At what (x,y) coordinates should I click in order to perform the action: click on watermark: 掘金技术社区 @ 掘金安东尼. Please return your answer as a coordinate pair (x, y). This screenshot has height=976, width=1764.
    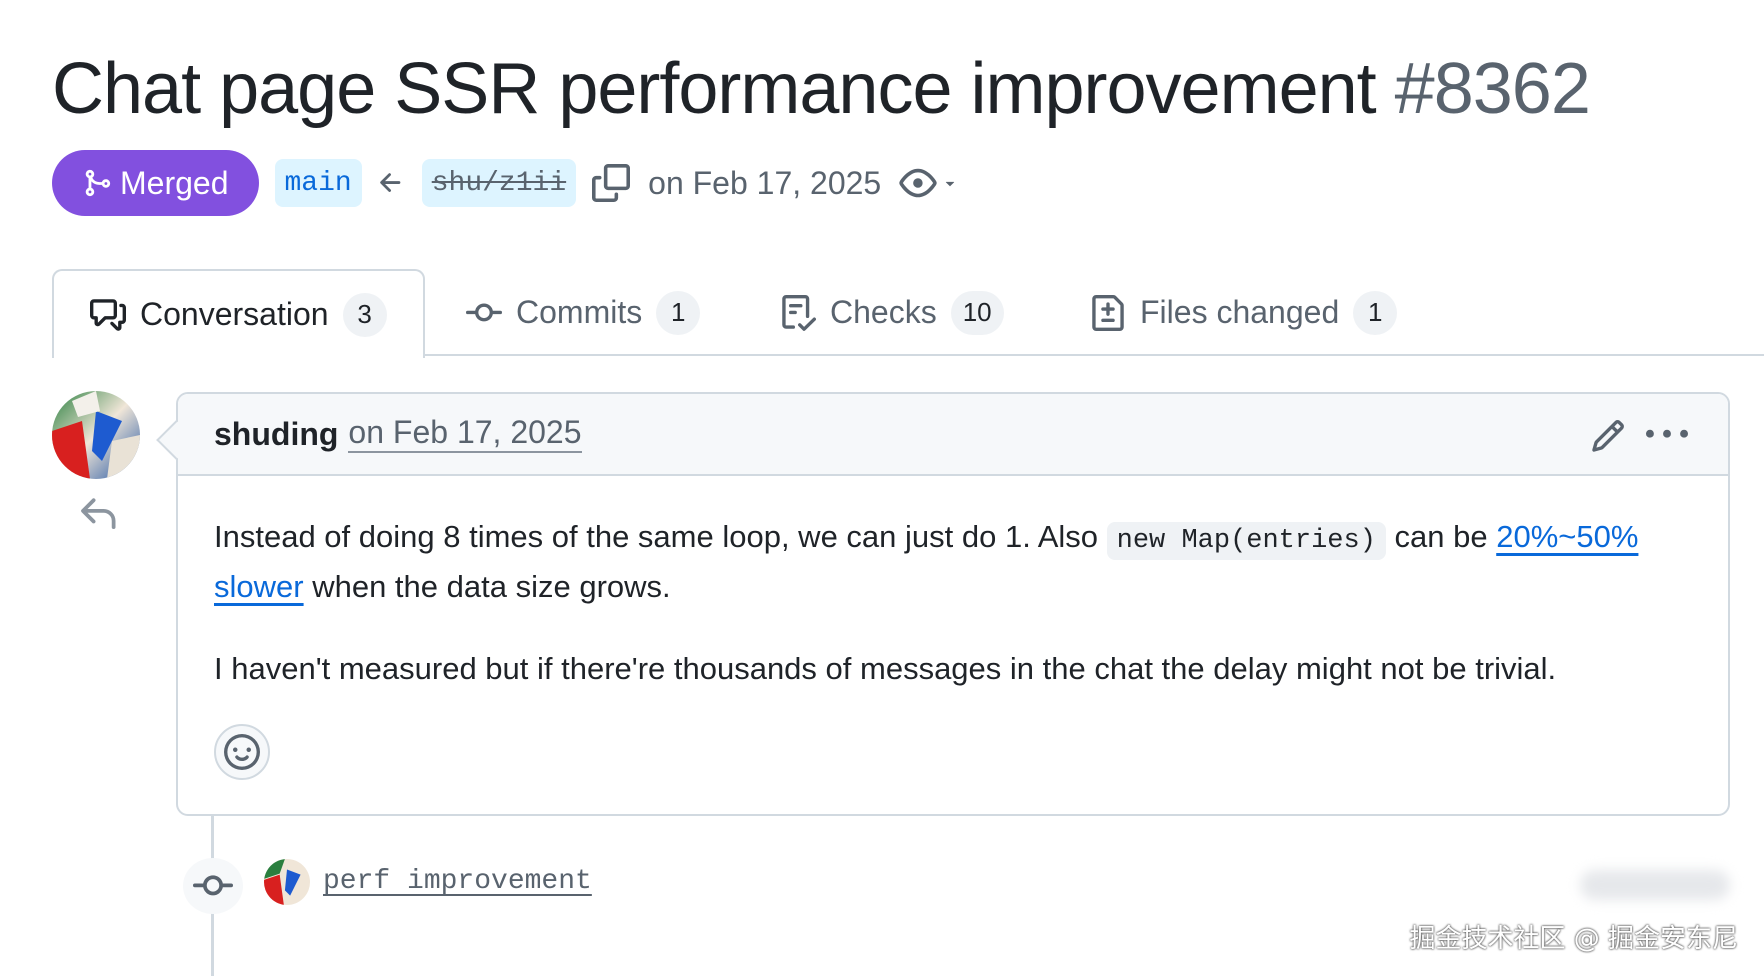
    Looking at the image, I should click on (1573, 939).